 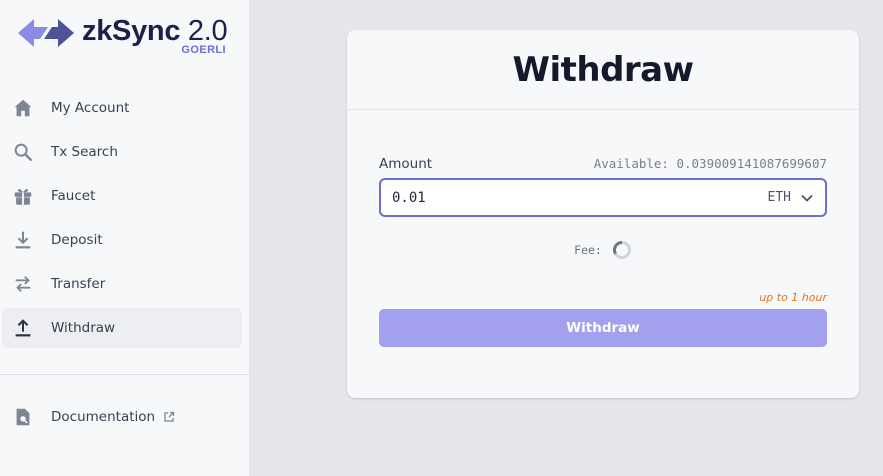 What do you see at coordinates (23, 196) in the screenshot?
I see `gift-icon` at bounding box center [23, 196].